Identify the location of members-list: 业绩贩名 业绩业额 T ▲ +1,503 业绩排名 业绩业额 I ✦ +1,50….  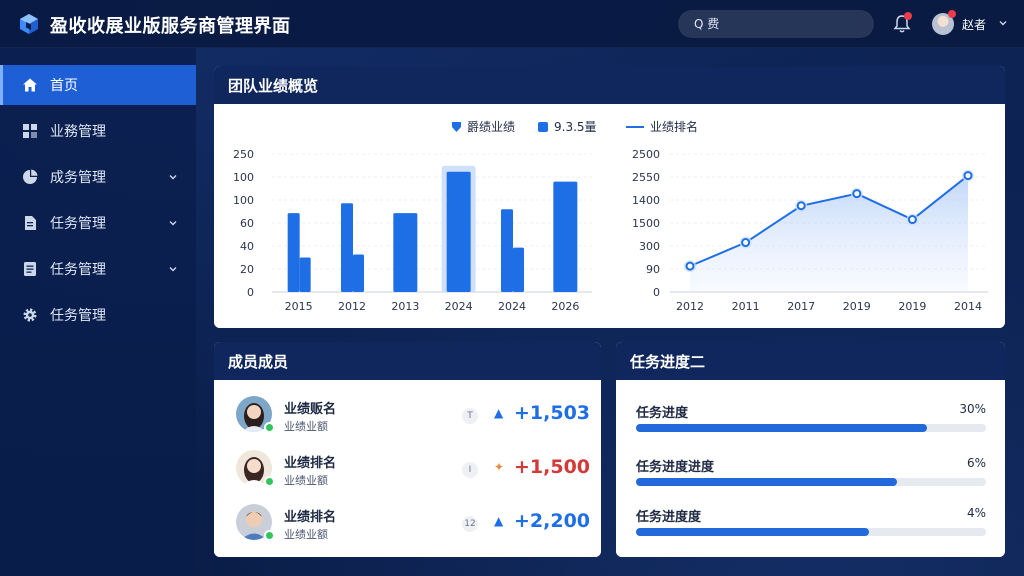
(407, 468).